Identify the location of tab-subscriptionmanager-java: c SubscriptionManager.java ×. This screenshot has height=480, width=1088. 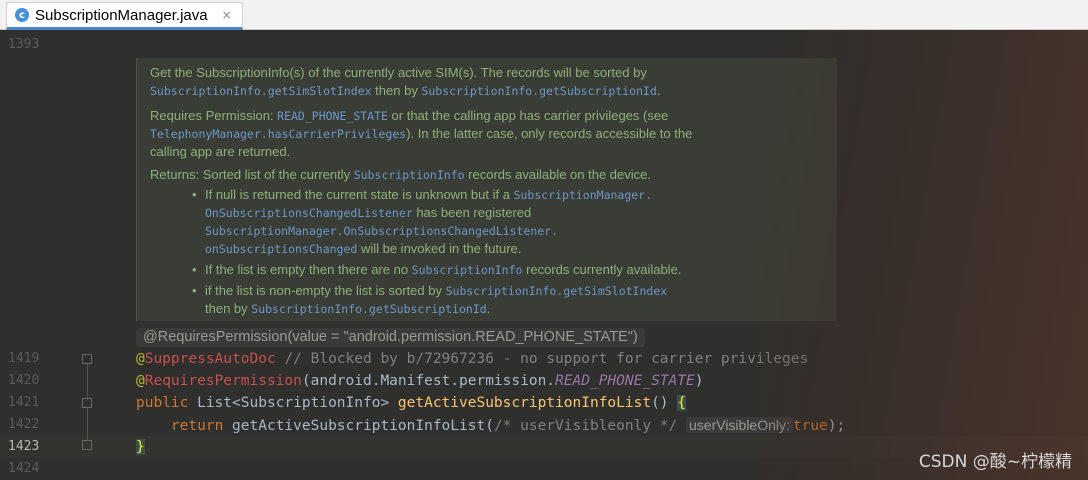
(124, 16).